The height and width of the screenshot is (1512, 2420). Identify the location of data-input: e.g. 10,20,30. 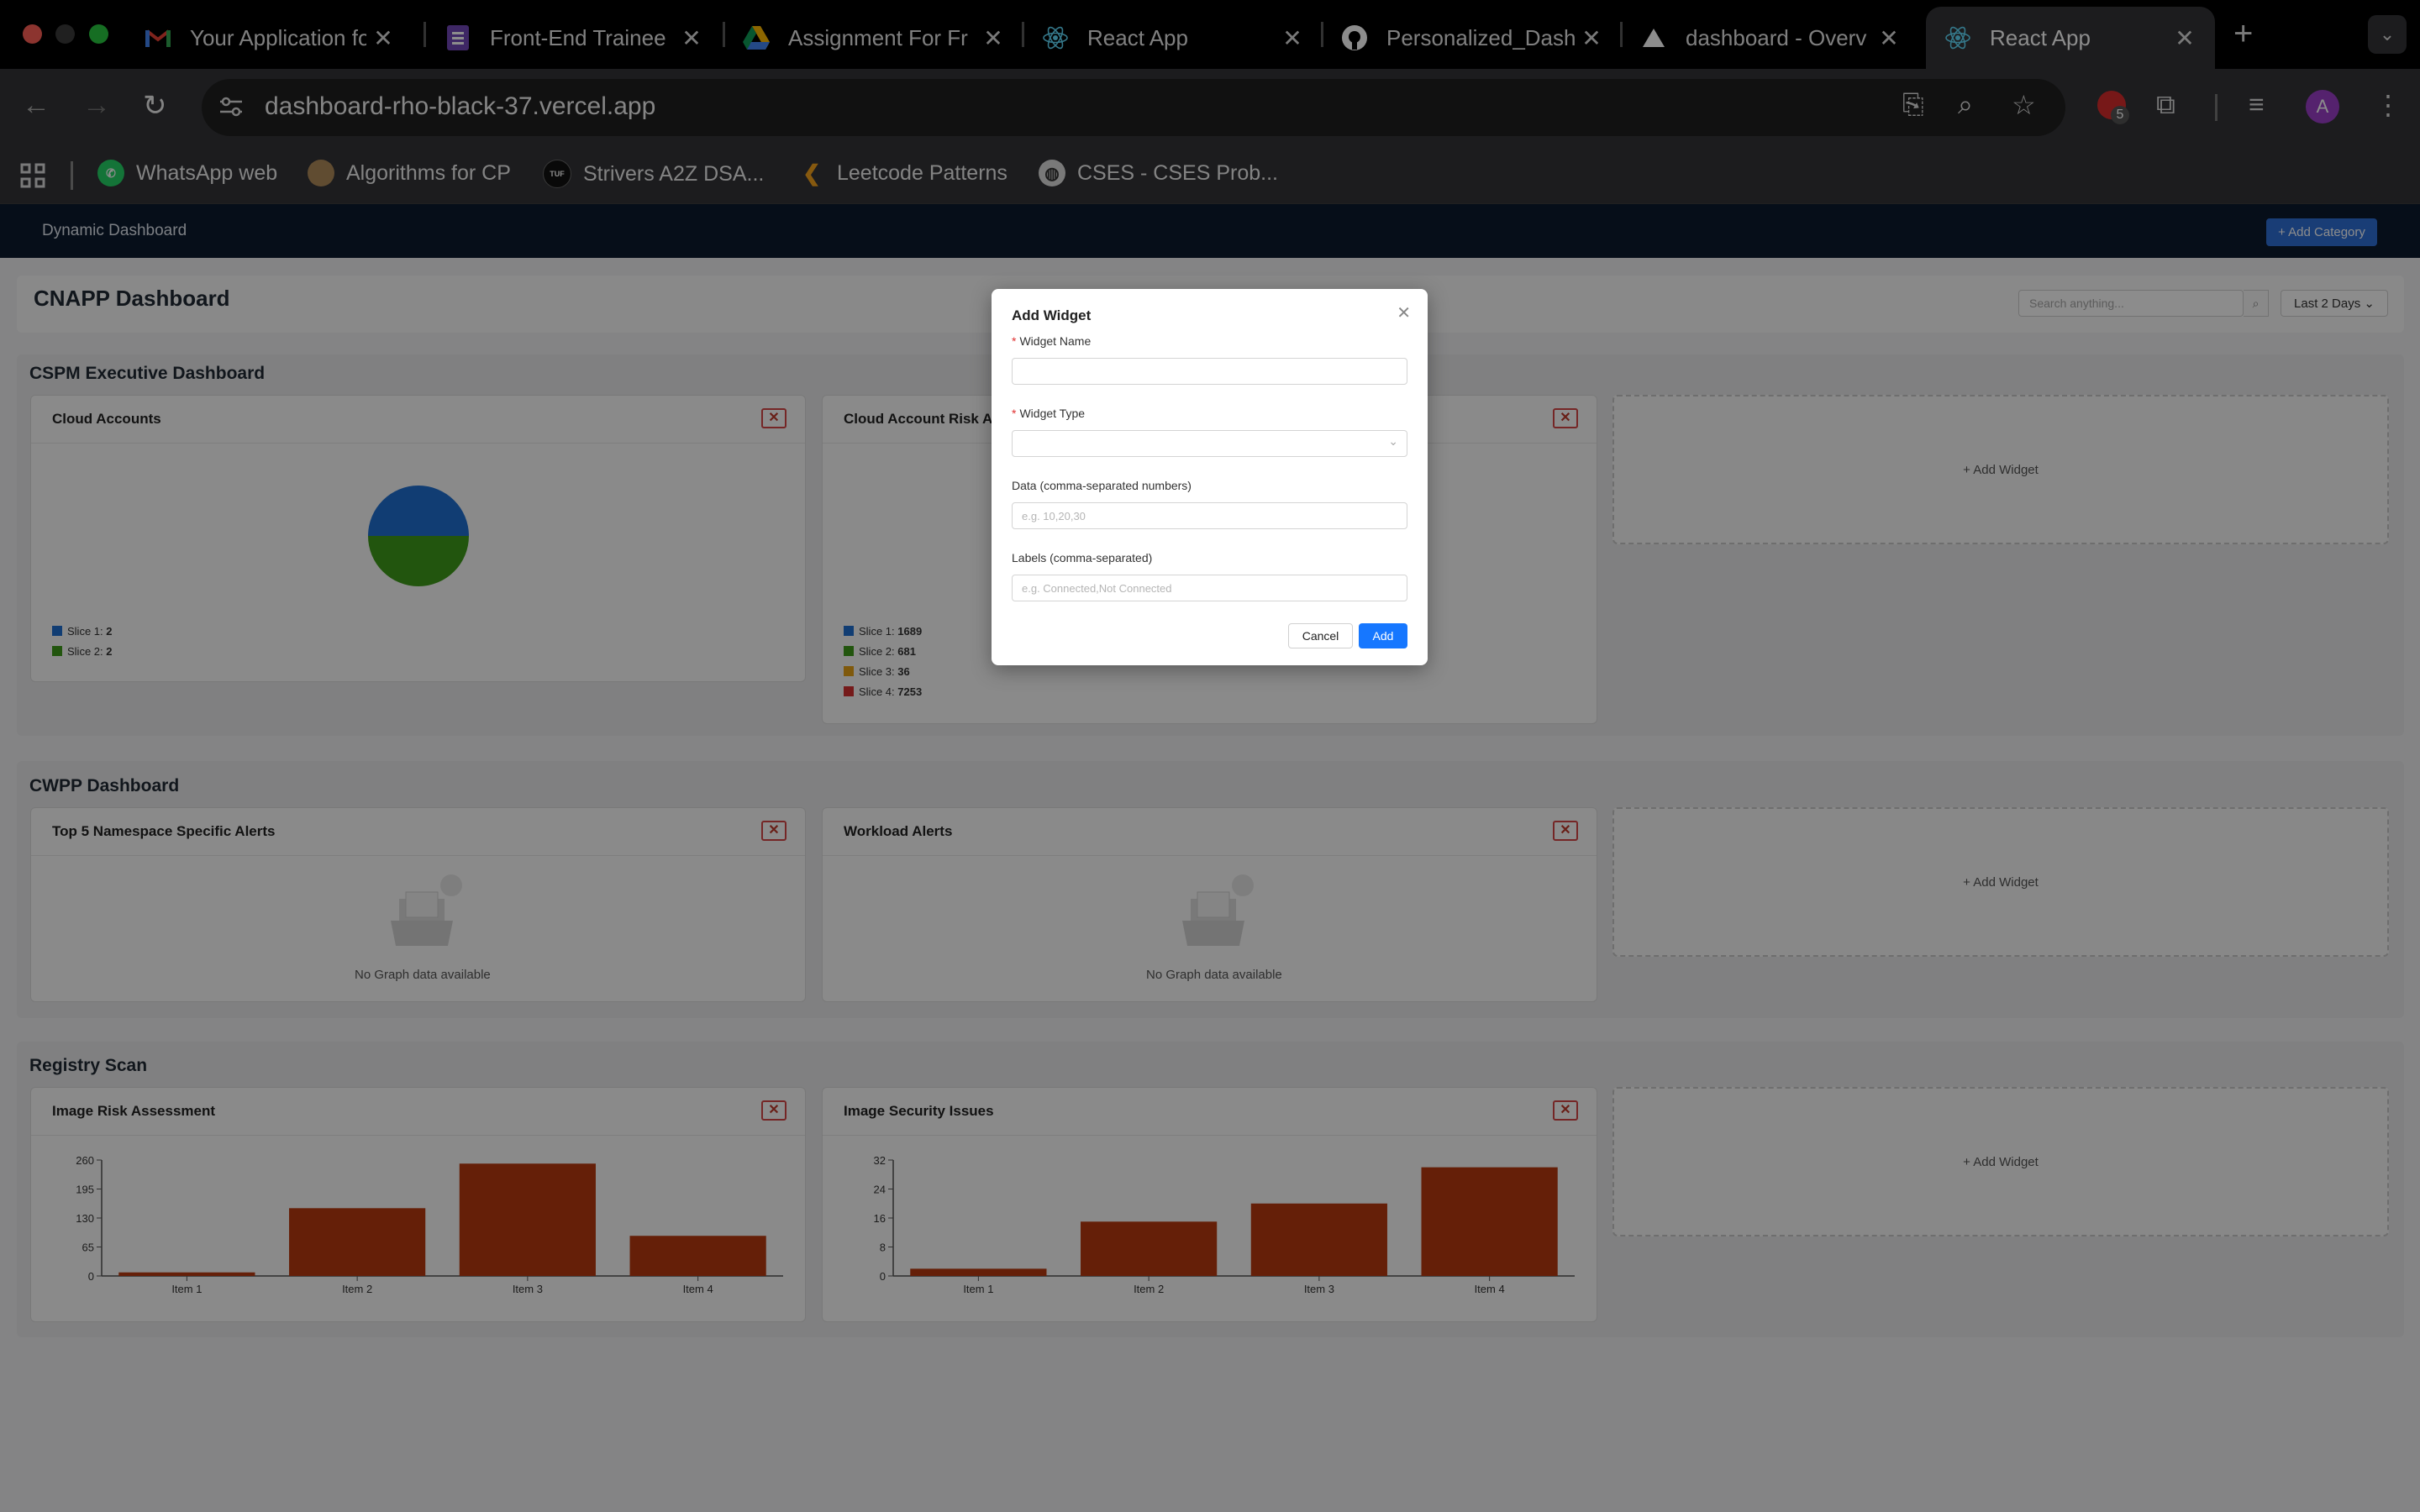
(1209, 515).